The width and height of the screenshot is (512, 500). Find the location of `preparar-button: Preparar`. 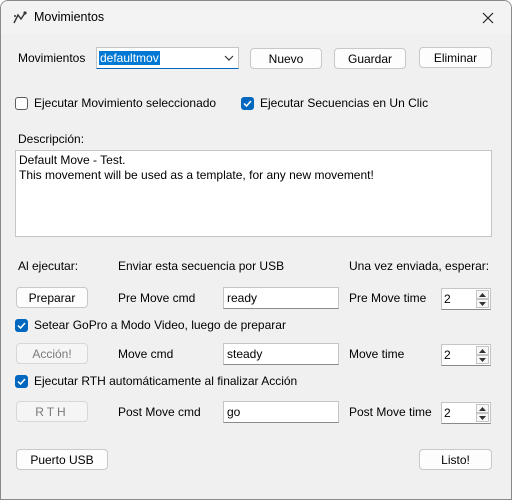

preparar-button: Preparar is located at coordinates (52, 297).